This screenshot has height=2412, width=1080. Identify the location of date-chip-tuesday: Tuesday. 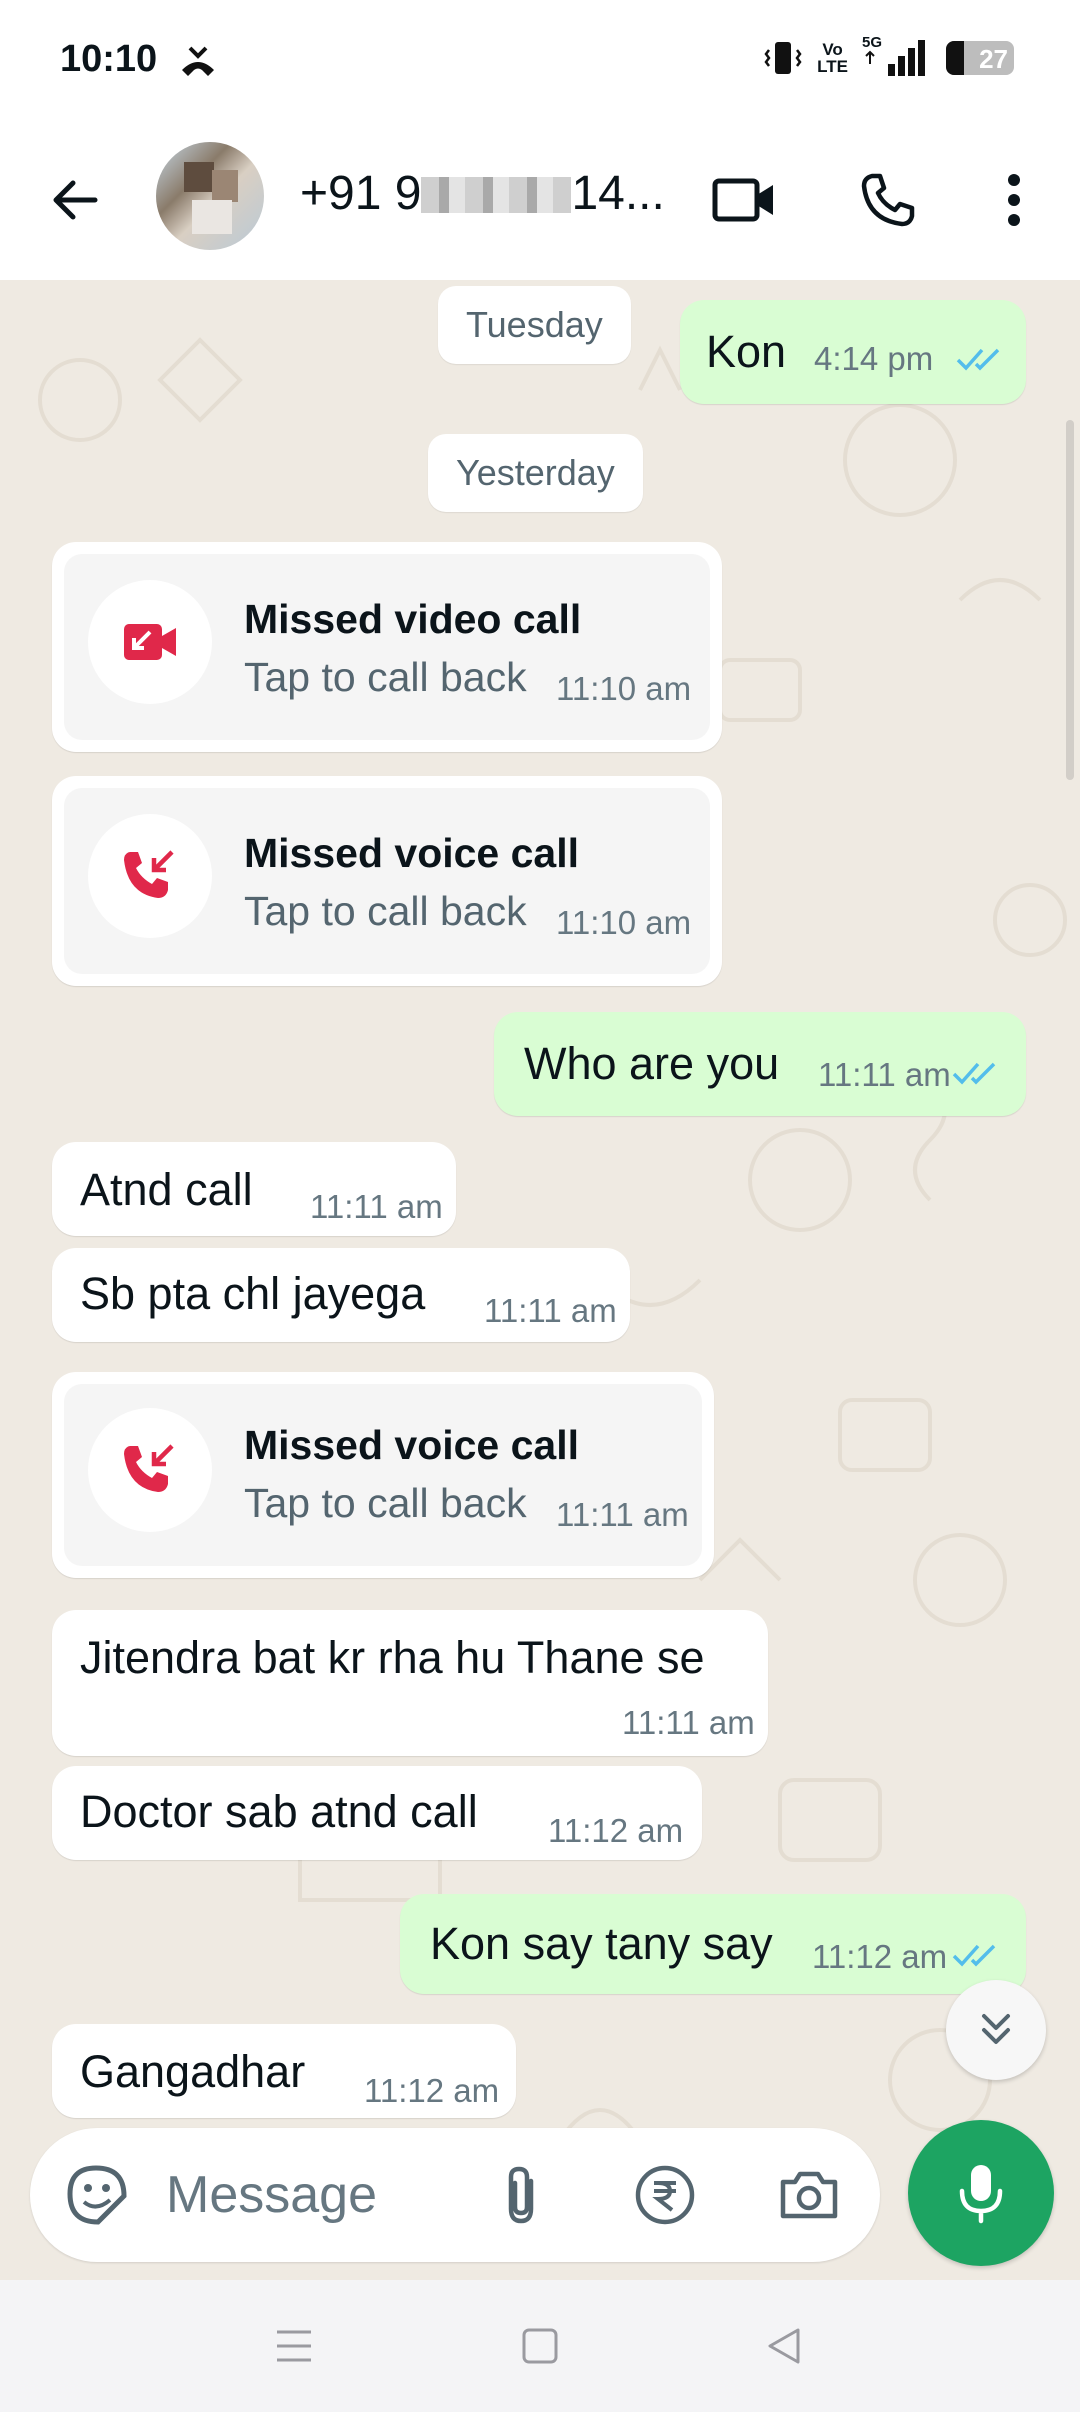
(534, 325).